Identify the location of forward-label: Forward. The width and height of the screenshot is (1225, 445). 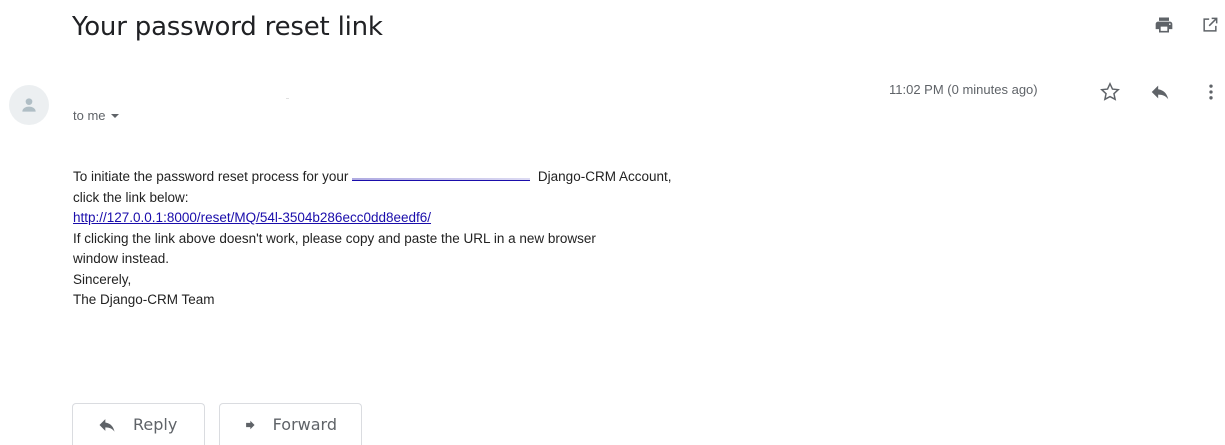
(304, 424).